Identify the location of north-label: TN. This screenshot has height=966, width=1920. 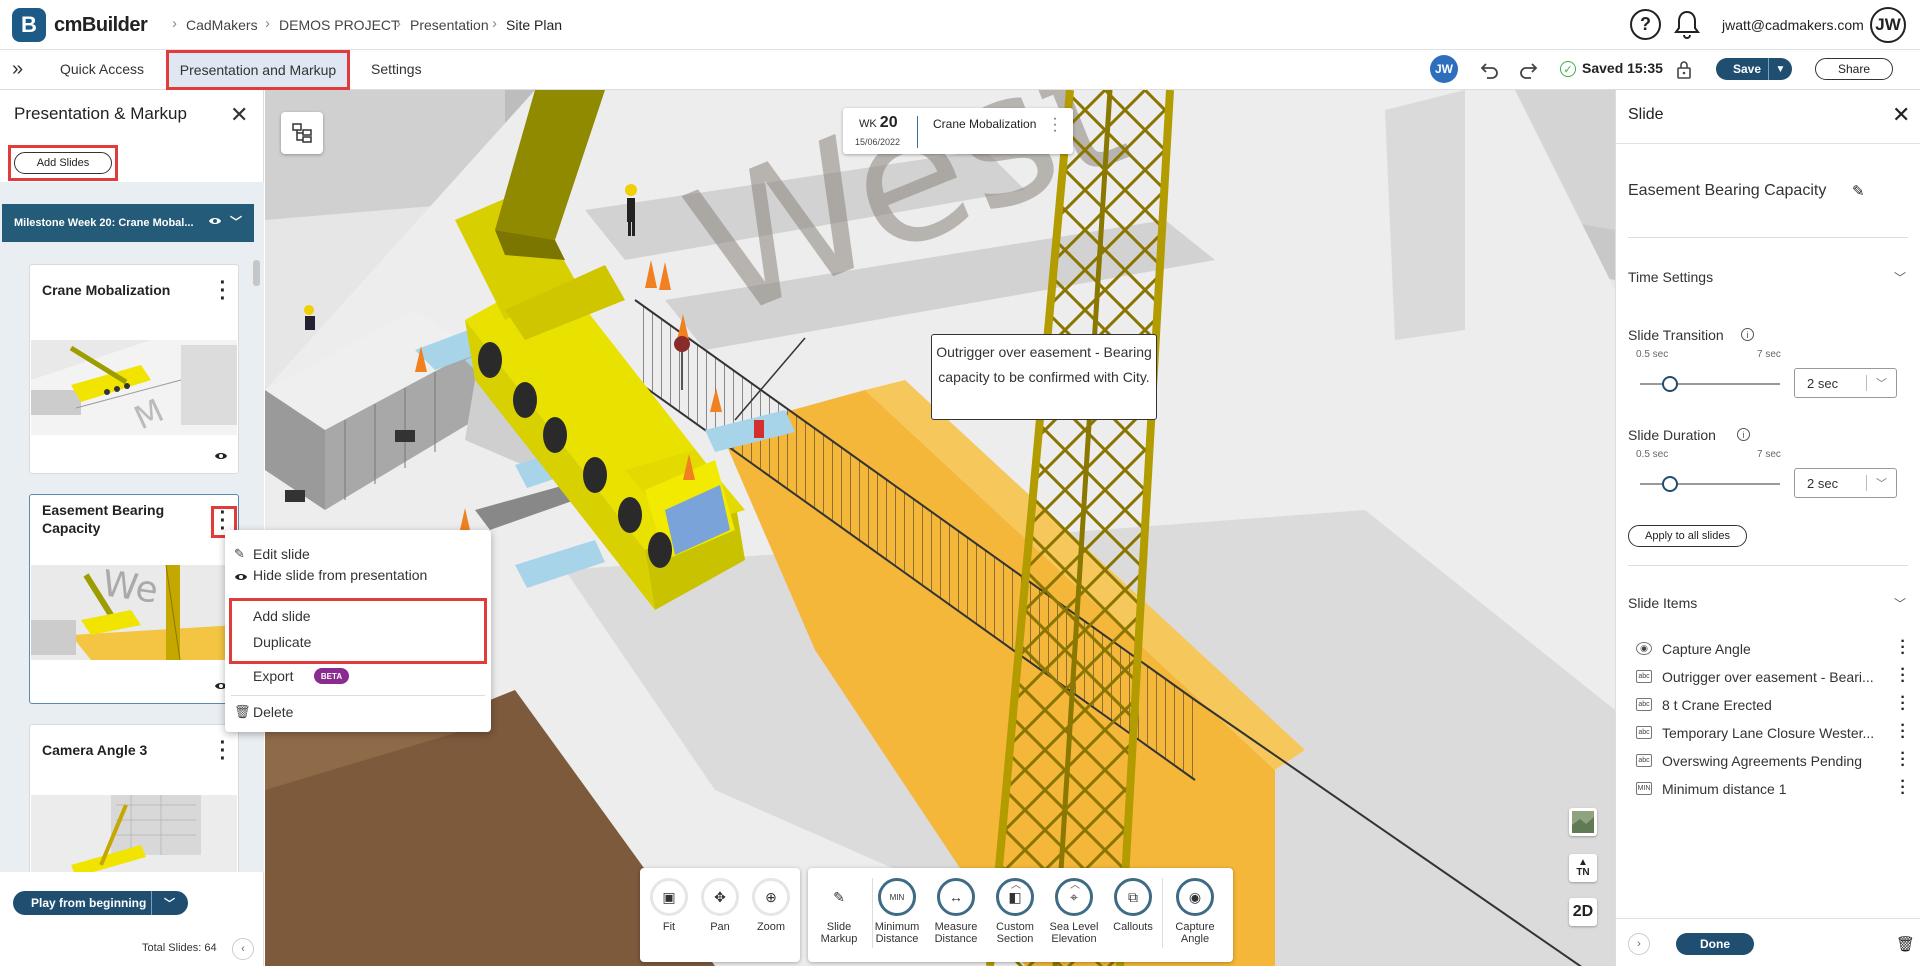
(1583, 872).